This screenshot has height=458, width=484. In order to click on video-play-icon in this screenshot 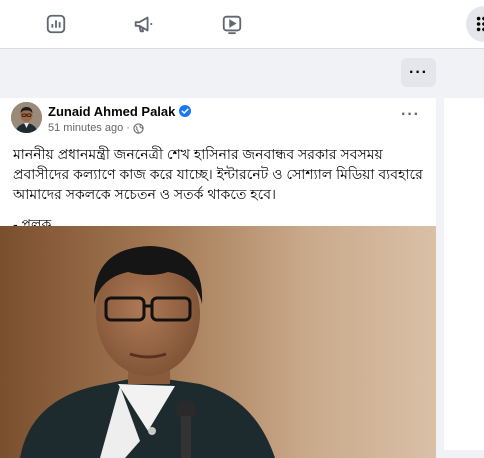, I will do `click(232, 24)`.